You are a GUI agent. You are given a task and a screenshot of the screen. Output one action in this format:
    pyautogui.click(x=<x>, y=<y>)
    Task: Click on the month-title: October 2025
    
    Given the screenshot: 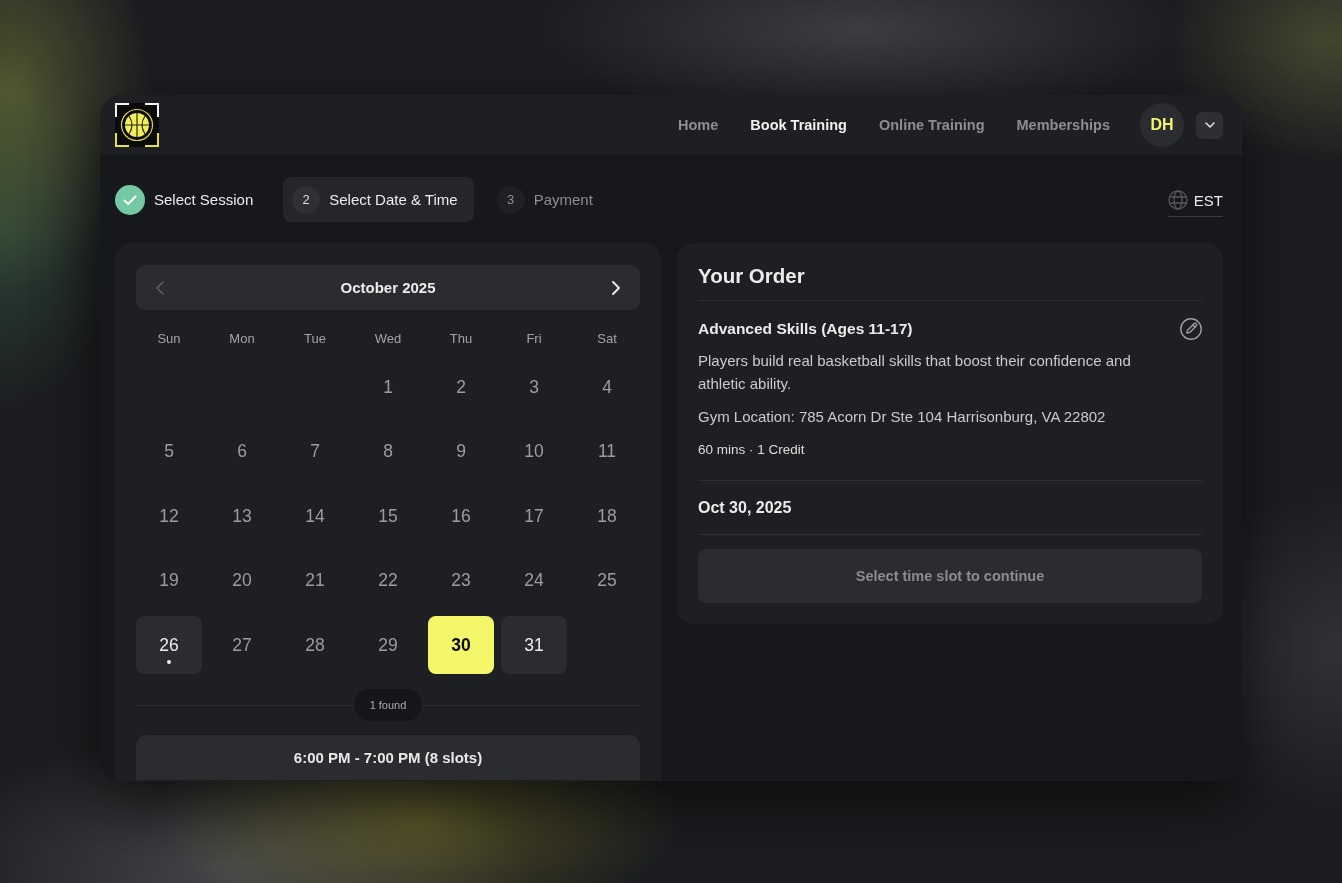 What is the action you would take?
    pyautogui.click(x=388, y=287)
    